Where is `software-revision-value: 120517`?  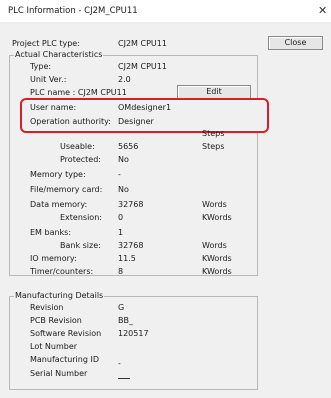
software-revision-value: 120517 is located at coordinates (133, 333).